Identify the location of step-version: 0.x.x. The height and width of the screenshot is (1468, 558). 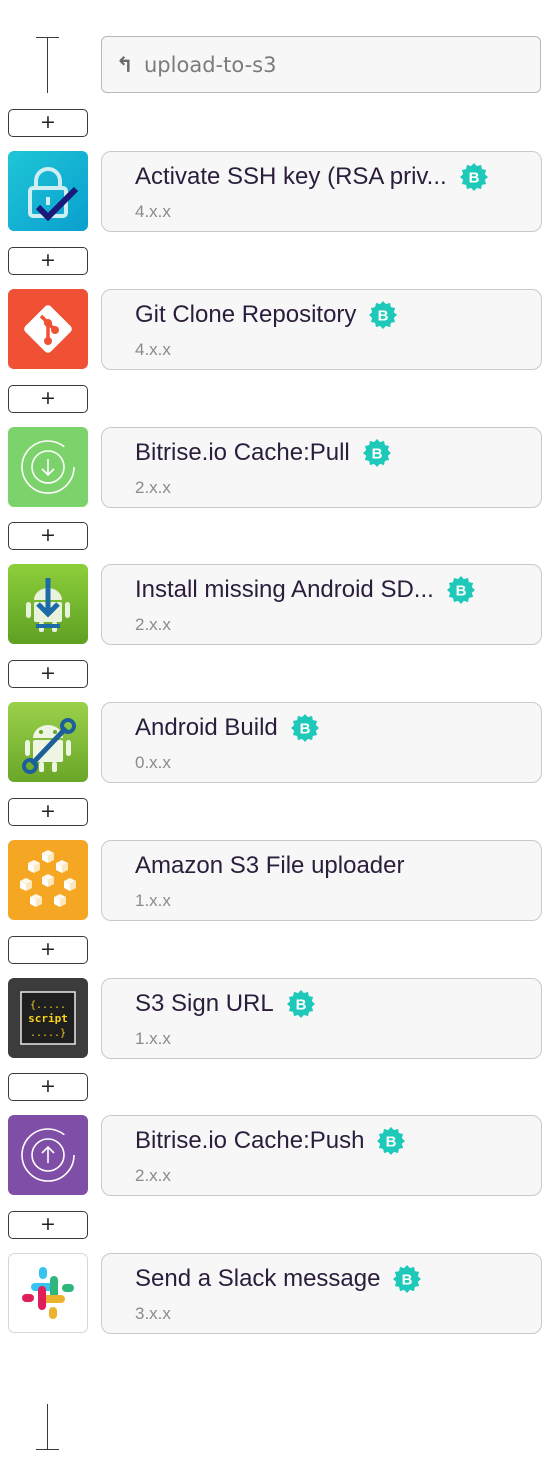
(153, 762).